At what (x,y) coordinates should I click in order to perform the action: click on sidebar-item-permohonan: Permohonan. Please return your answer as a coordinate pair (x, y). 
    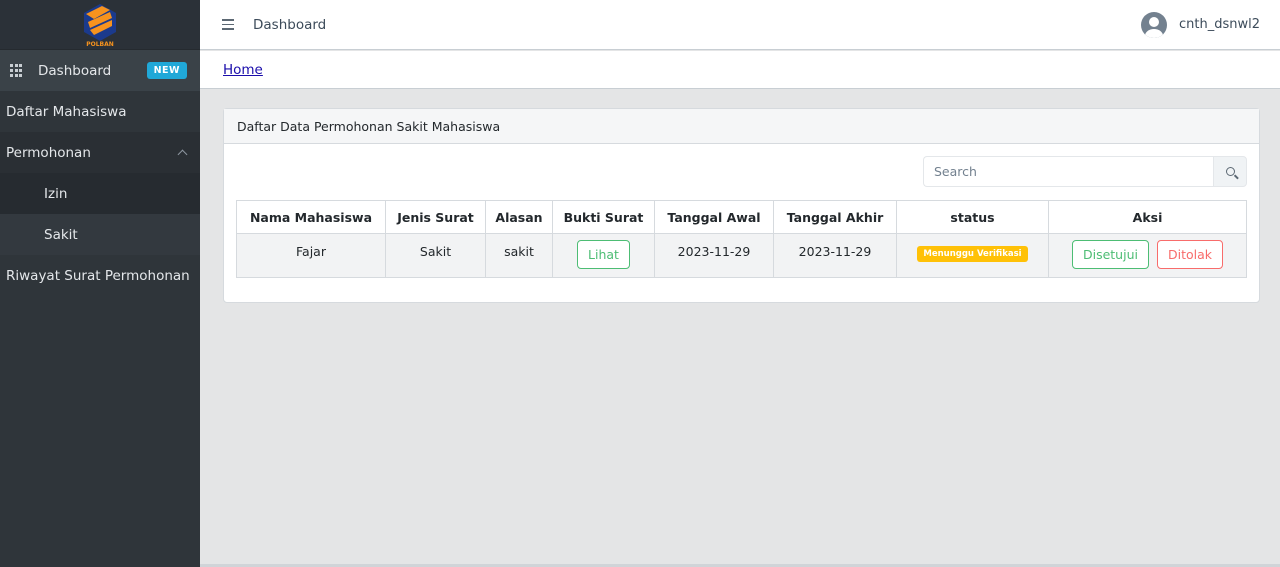
    Looking at the image, I should click on (100, 152).